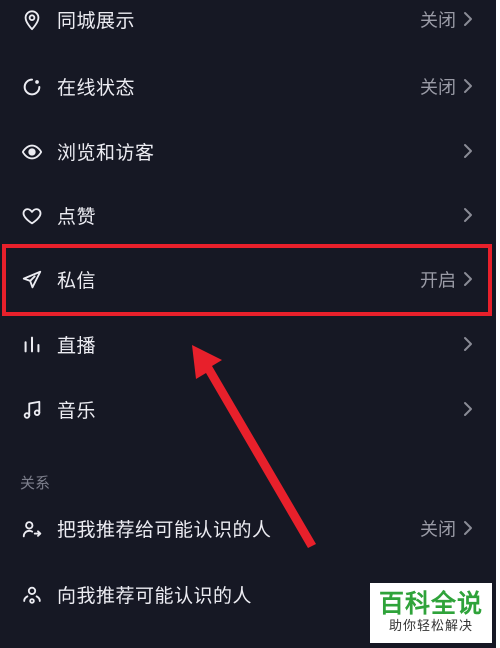  I want to click on setting-value: 开启, so click(438, 281).